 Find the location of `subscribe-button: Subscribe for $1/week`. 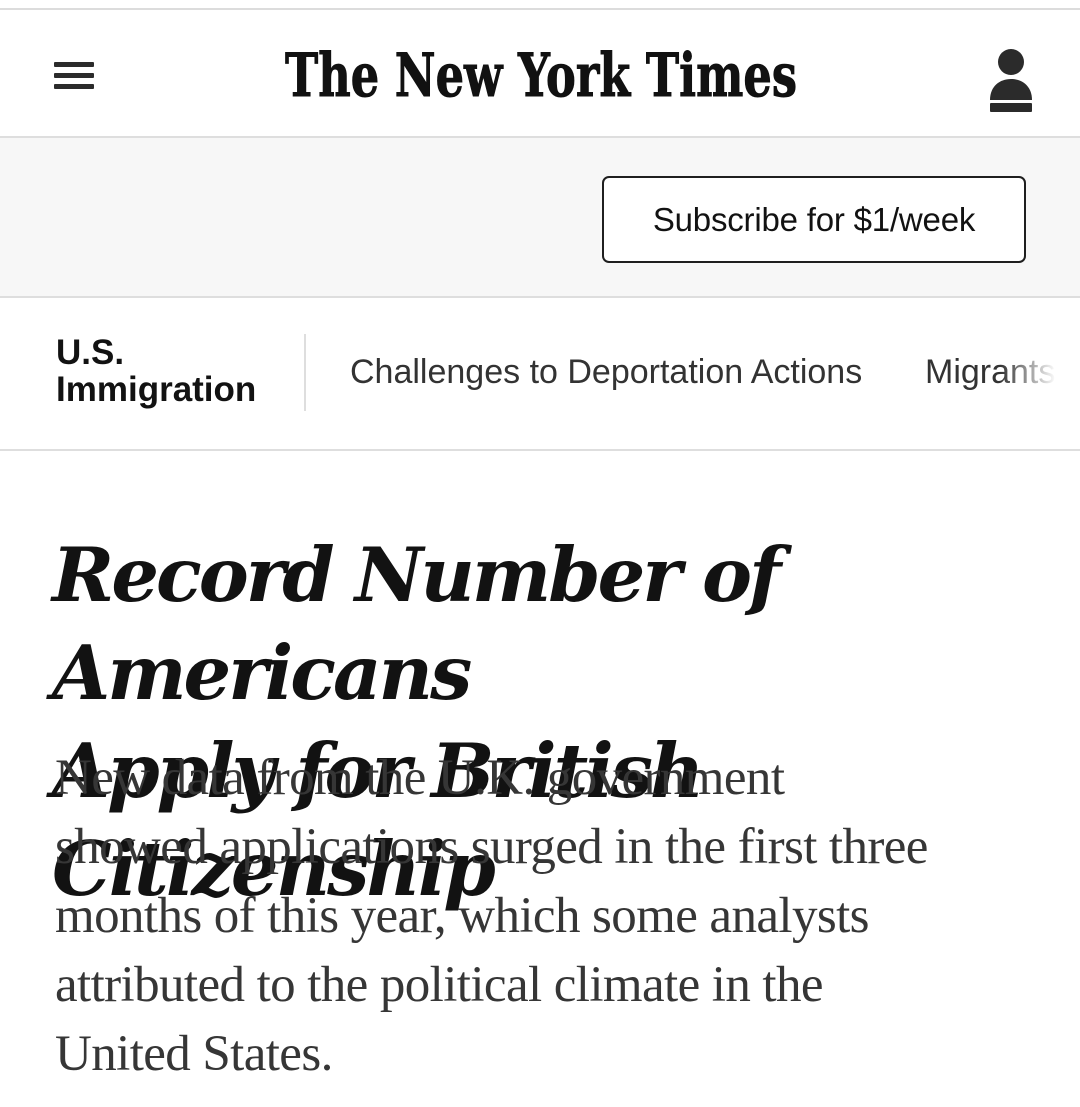

subscribe-button: Subscribe for $1/week is located at coordinates (814, 219).